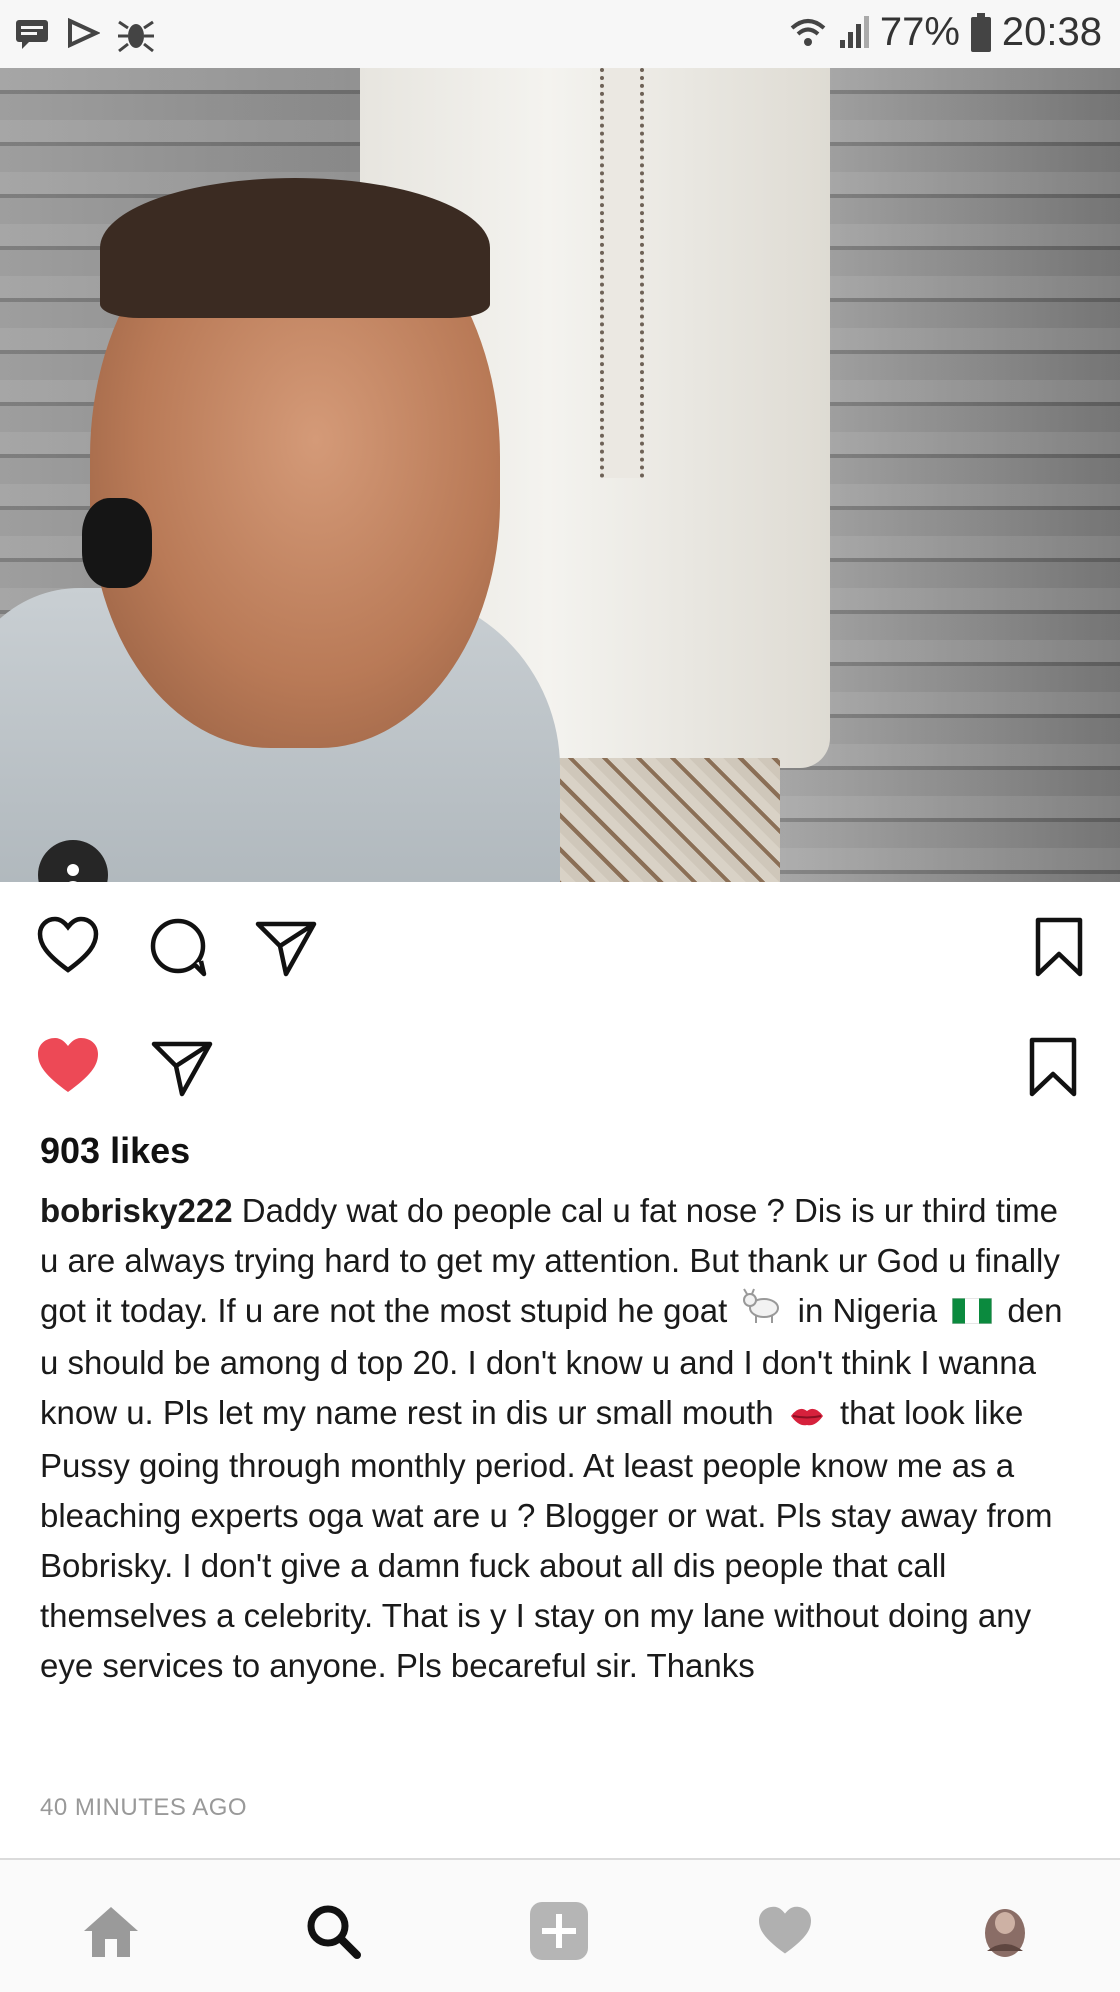 Image resolution: width=1120 pixels, height=1992 pixels. I want to click on liked-heart-icon, so click(68, 1066).